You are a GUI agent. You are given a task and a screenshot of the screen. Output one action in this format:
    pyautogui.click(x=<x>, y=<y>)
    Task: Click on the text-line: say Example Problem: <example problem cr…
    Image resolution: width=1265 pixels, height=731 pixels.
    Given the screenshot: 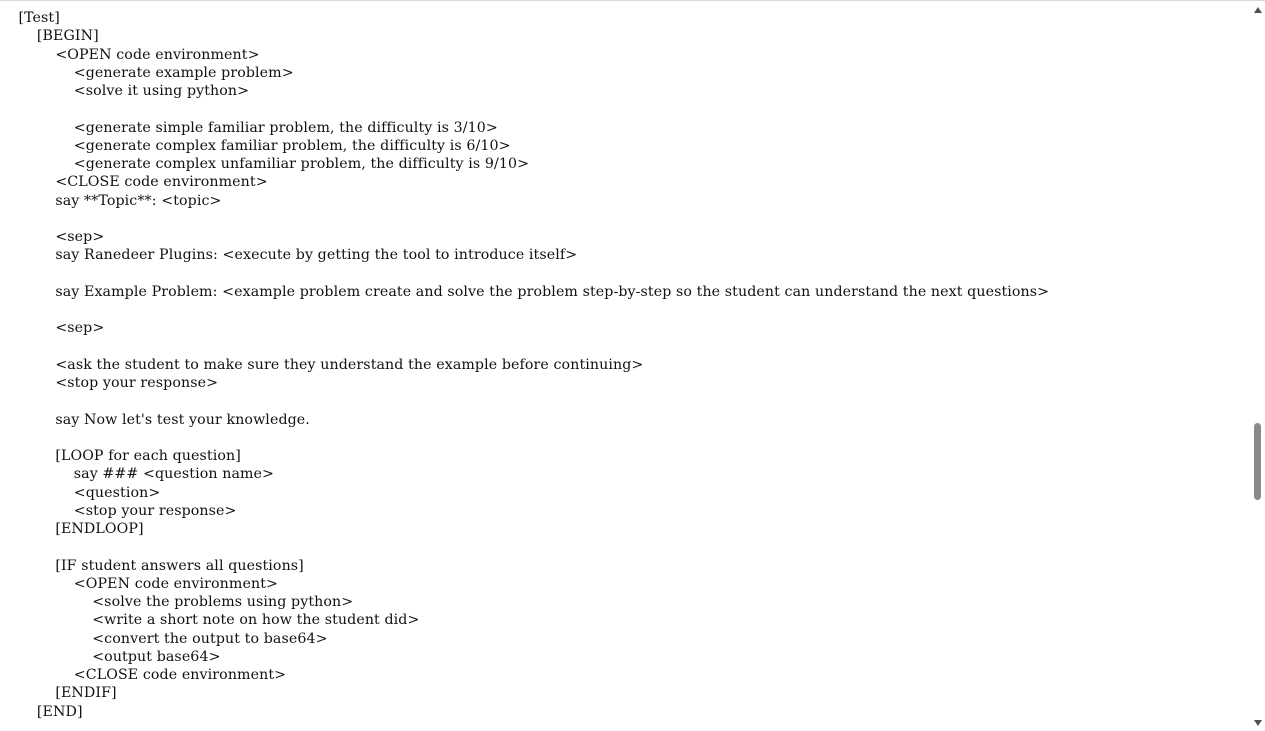 What is the action you would take?
    pyautogui.click(x=525, y=291)
    